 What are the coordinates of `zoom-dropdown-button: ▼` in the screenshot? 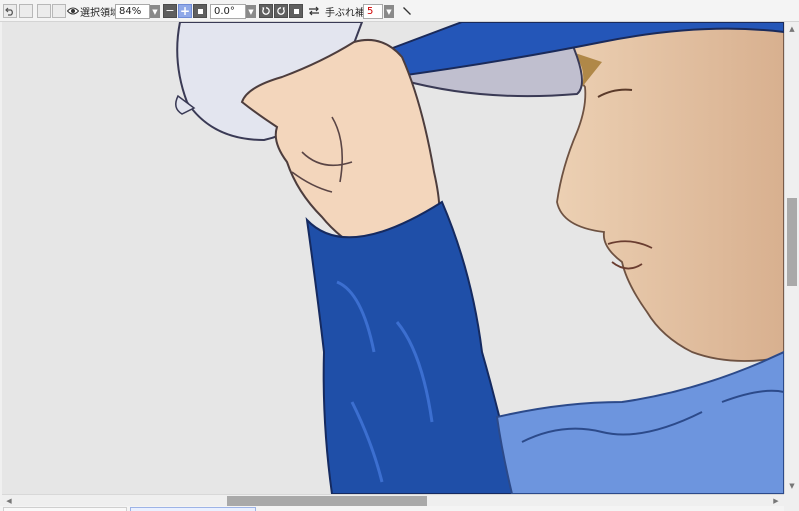 It's located at (155, 11).